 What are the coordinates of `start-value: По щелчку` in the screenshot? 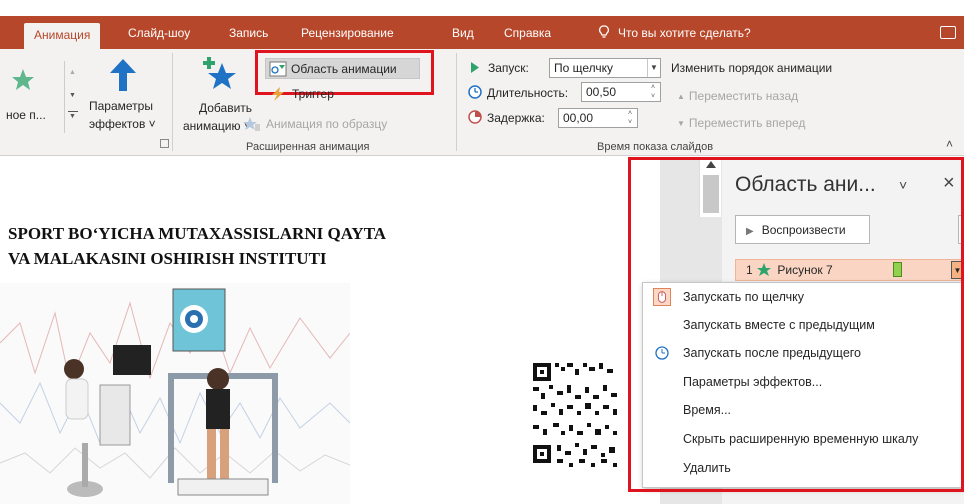 It's located at (584, 68).